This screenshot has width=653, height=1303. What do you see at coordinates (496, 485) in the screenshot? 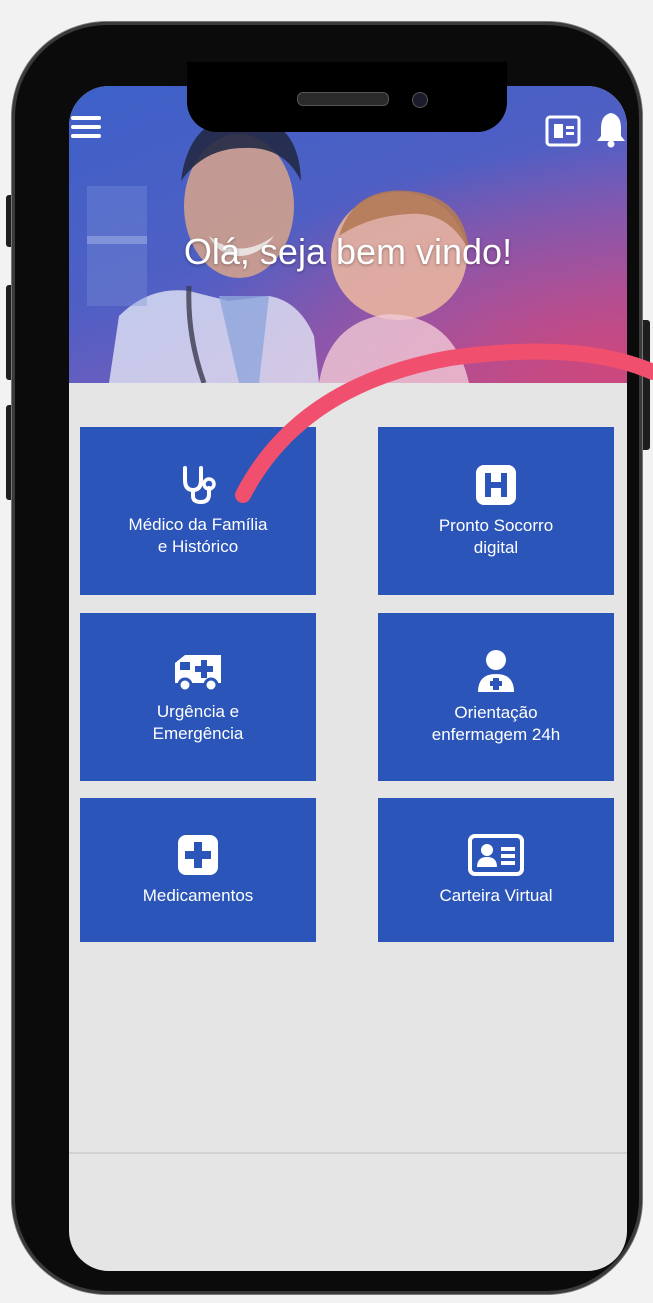
I see `hospital-icon` at bounding box center [496, 485].